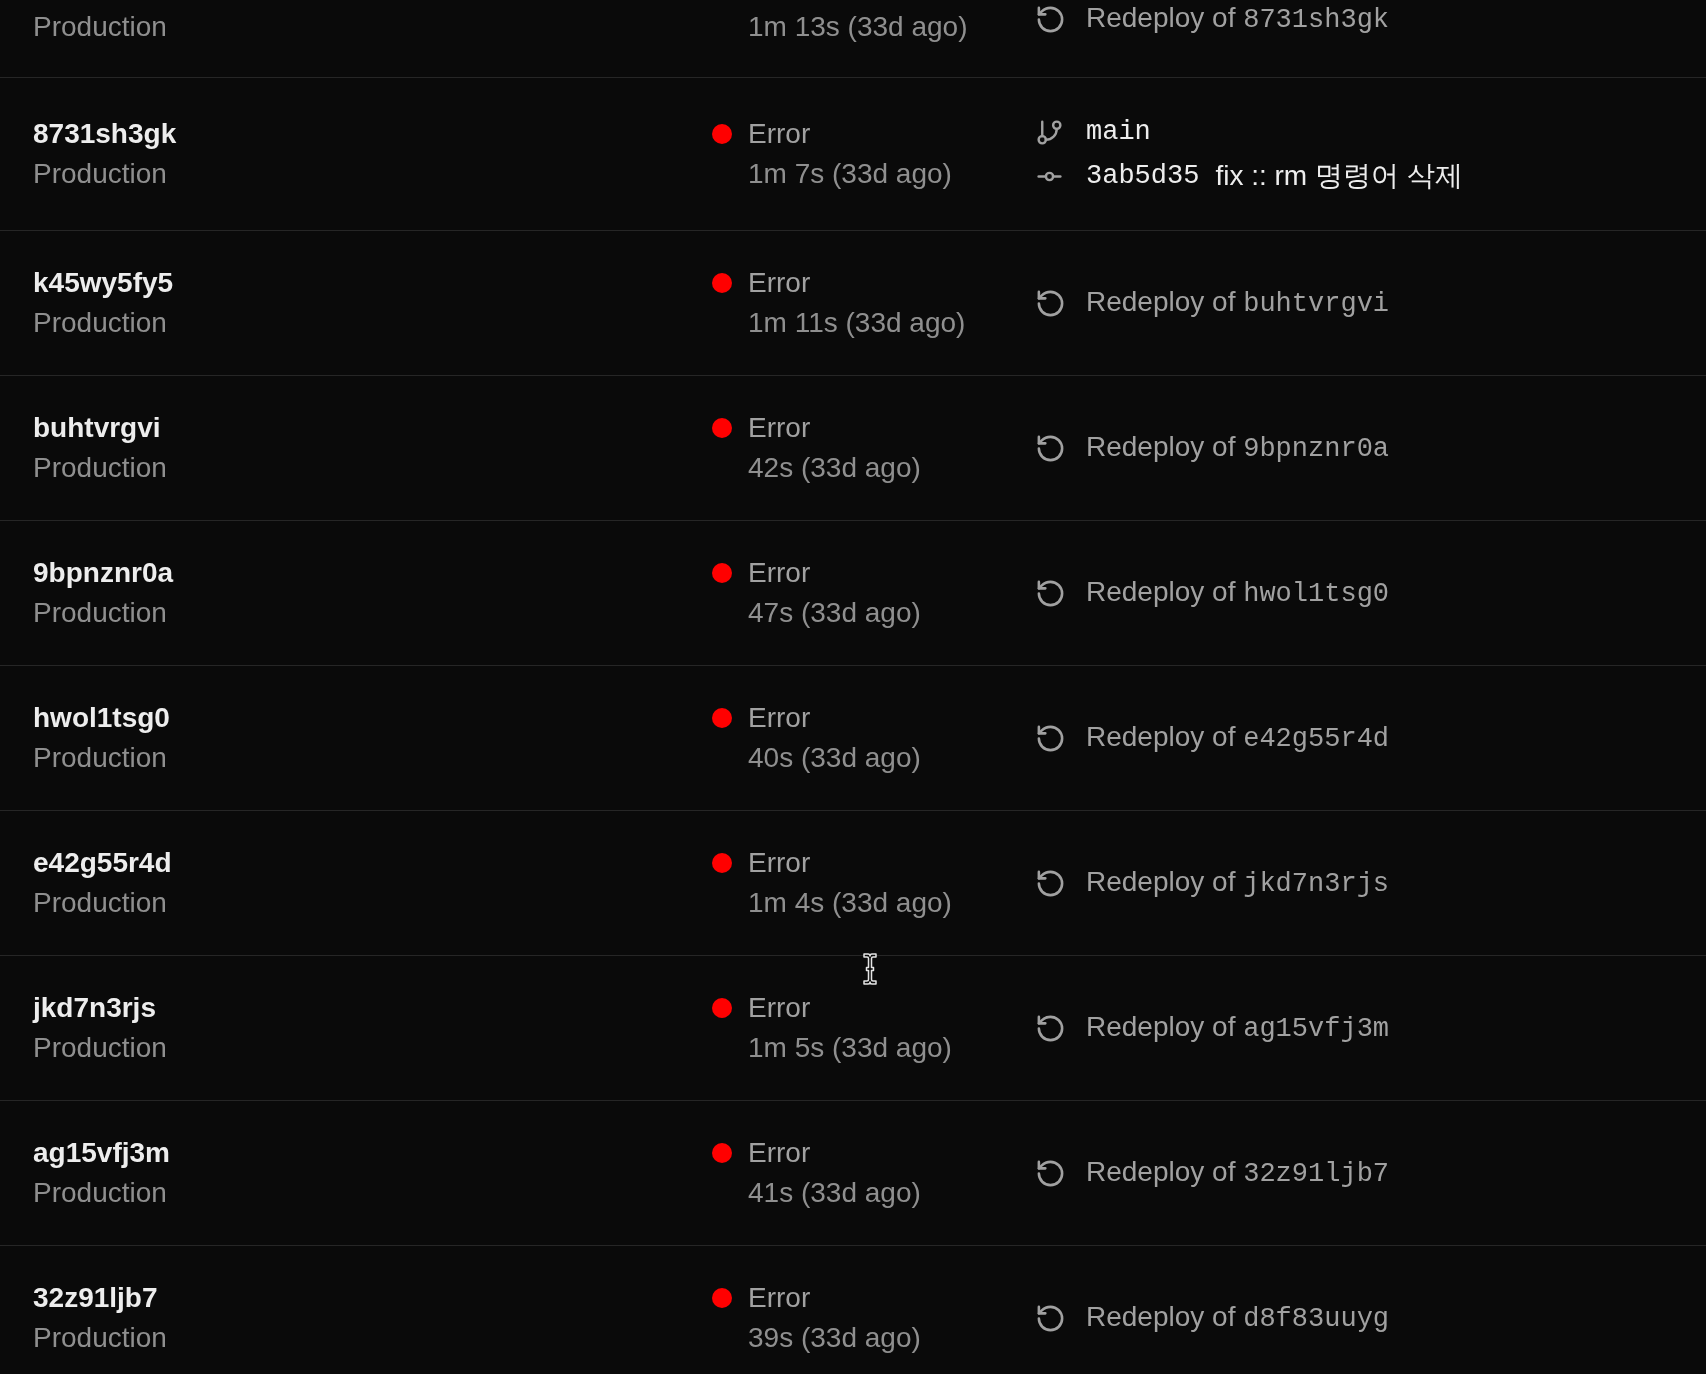 The image size is (1706, 1374). Describe the element at coordinates (834, 1338) in the screenshot. I see `duration-text: 39s (33d ago)` at that location.